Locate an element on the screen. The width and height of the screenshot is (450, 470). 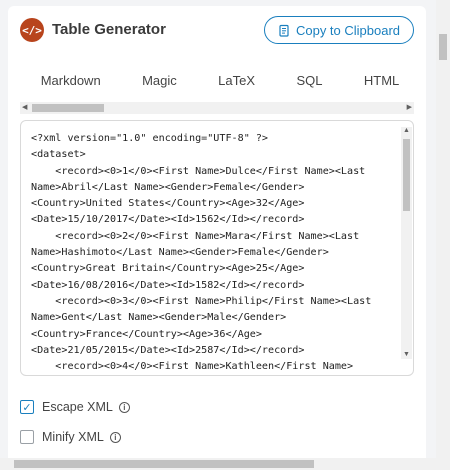
page-hscroll-thumb is located at coordinates (164, 464).